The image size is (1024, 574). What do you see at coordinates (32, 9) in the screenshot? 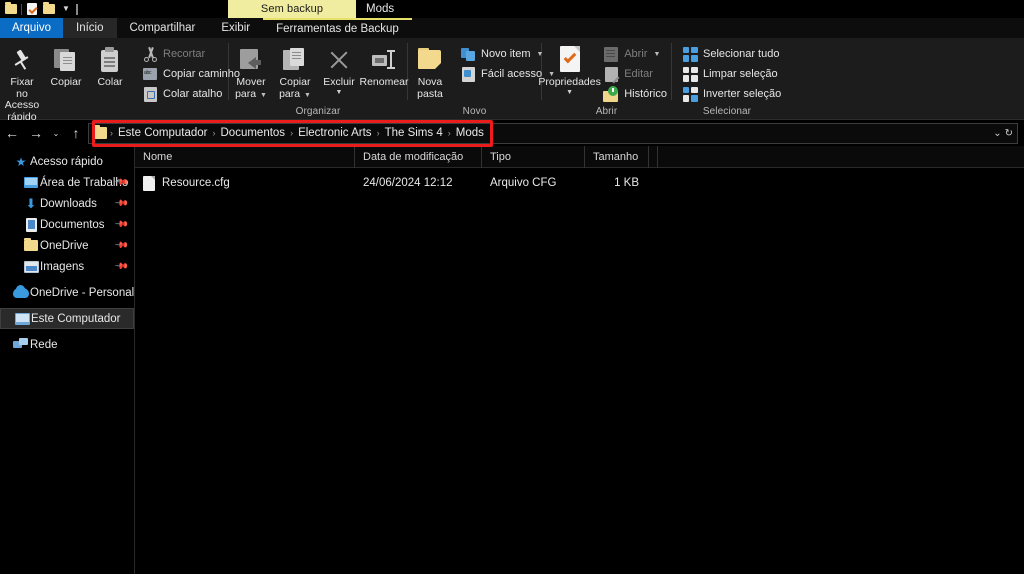
I see `properties-icon` at bounding box center [32, 9].